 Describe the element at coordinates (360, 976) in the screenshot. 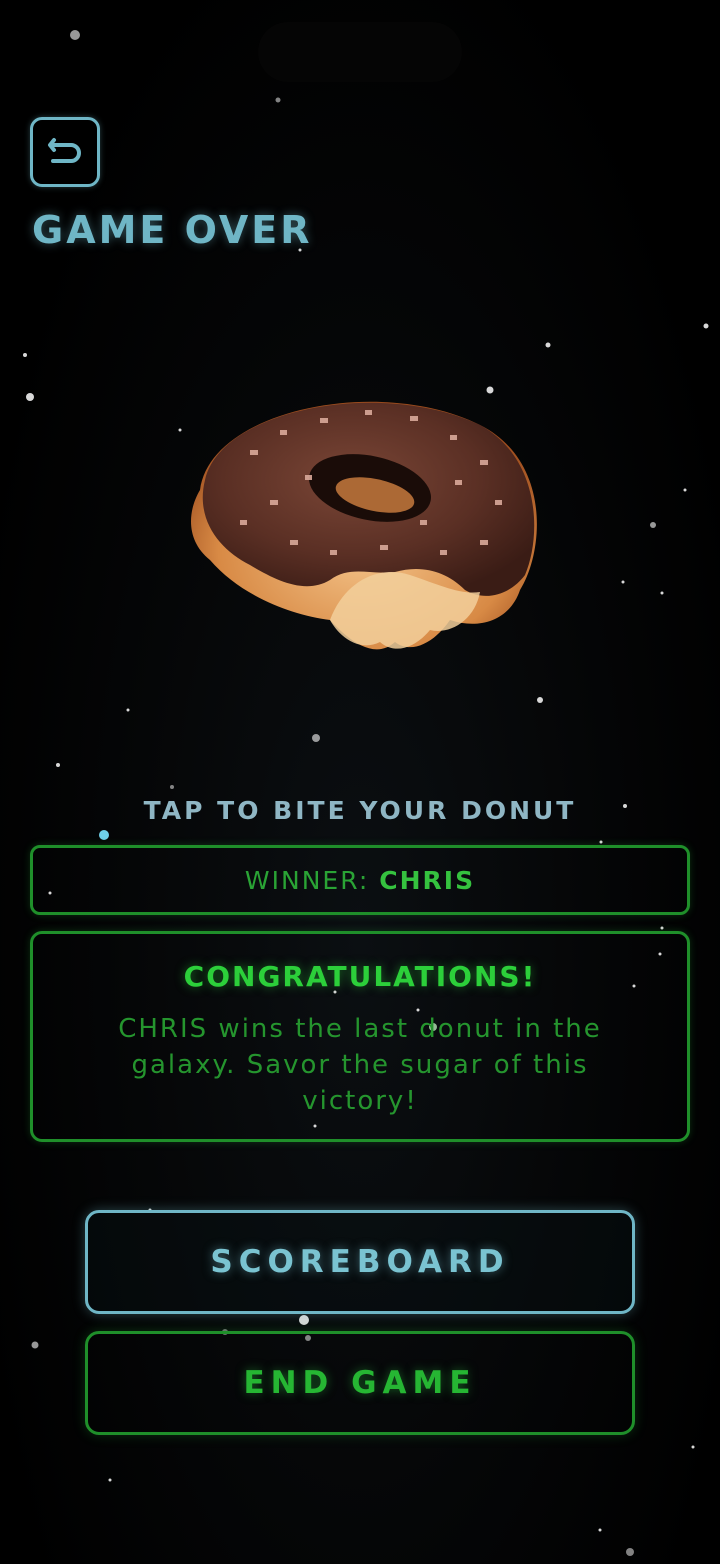

I see `congratulations-title: CONGRATULATIONS!` at that location.